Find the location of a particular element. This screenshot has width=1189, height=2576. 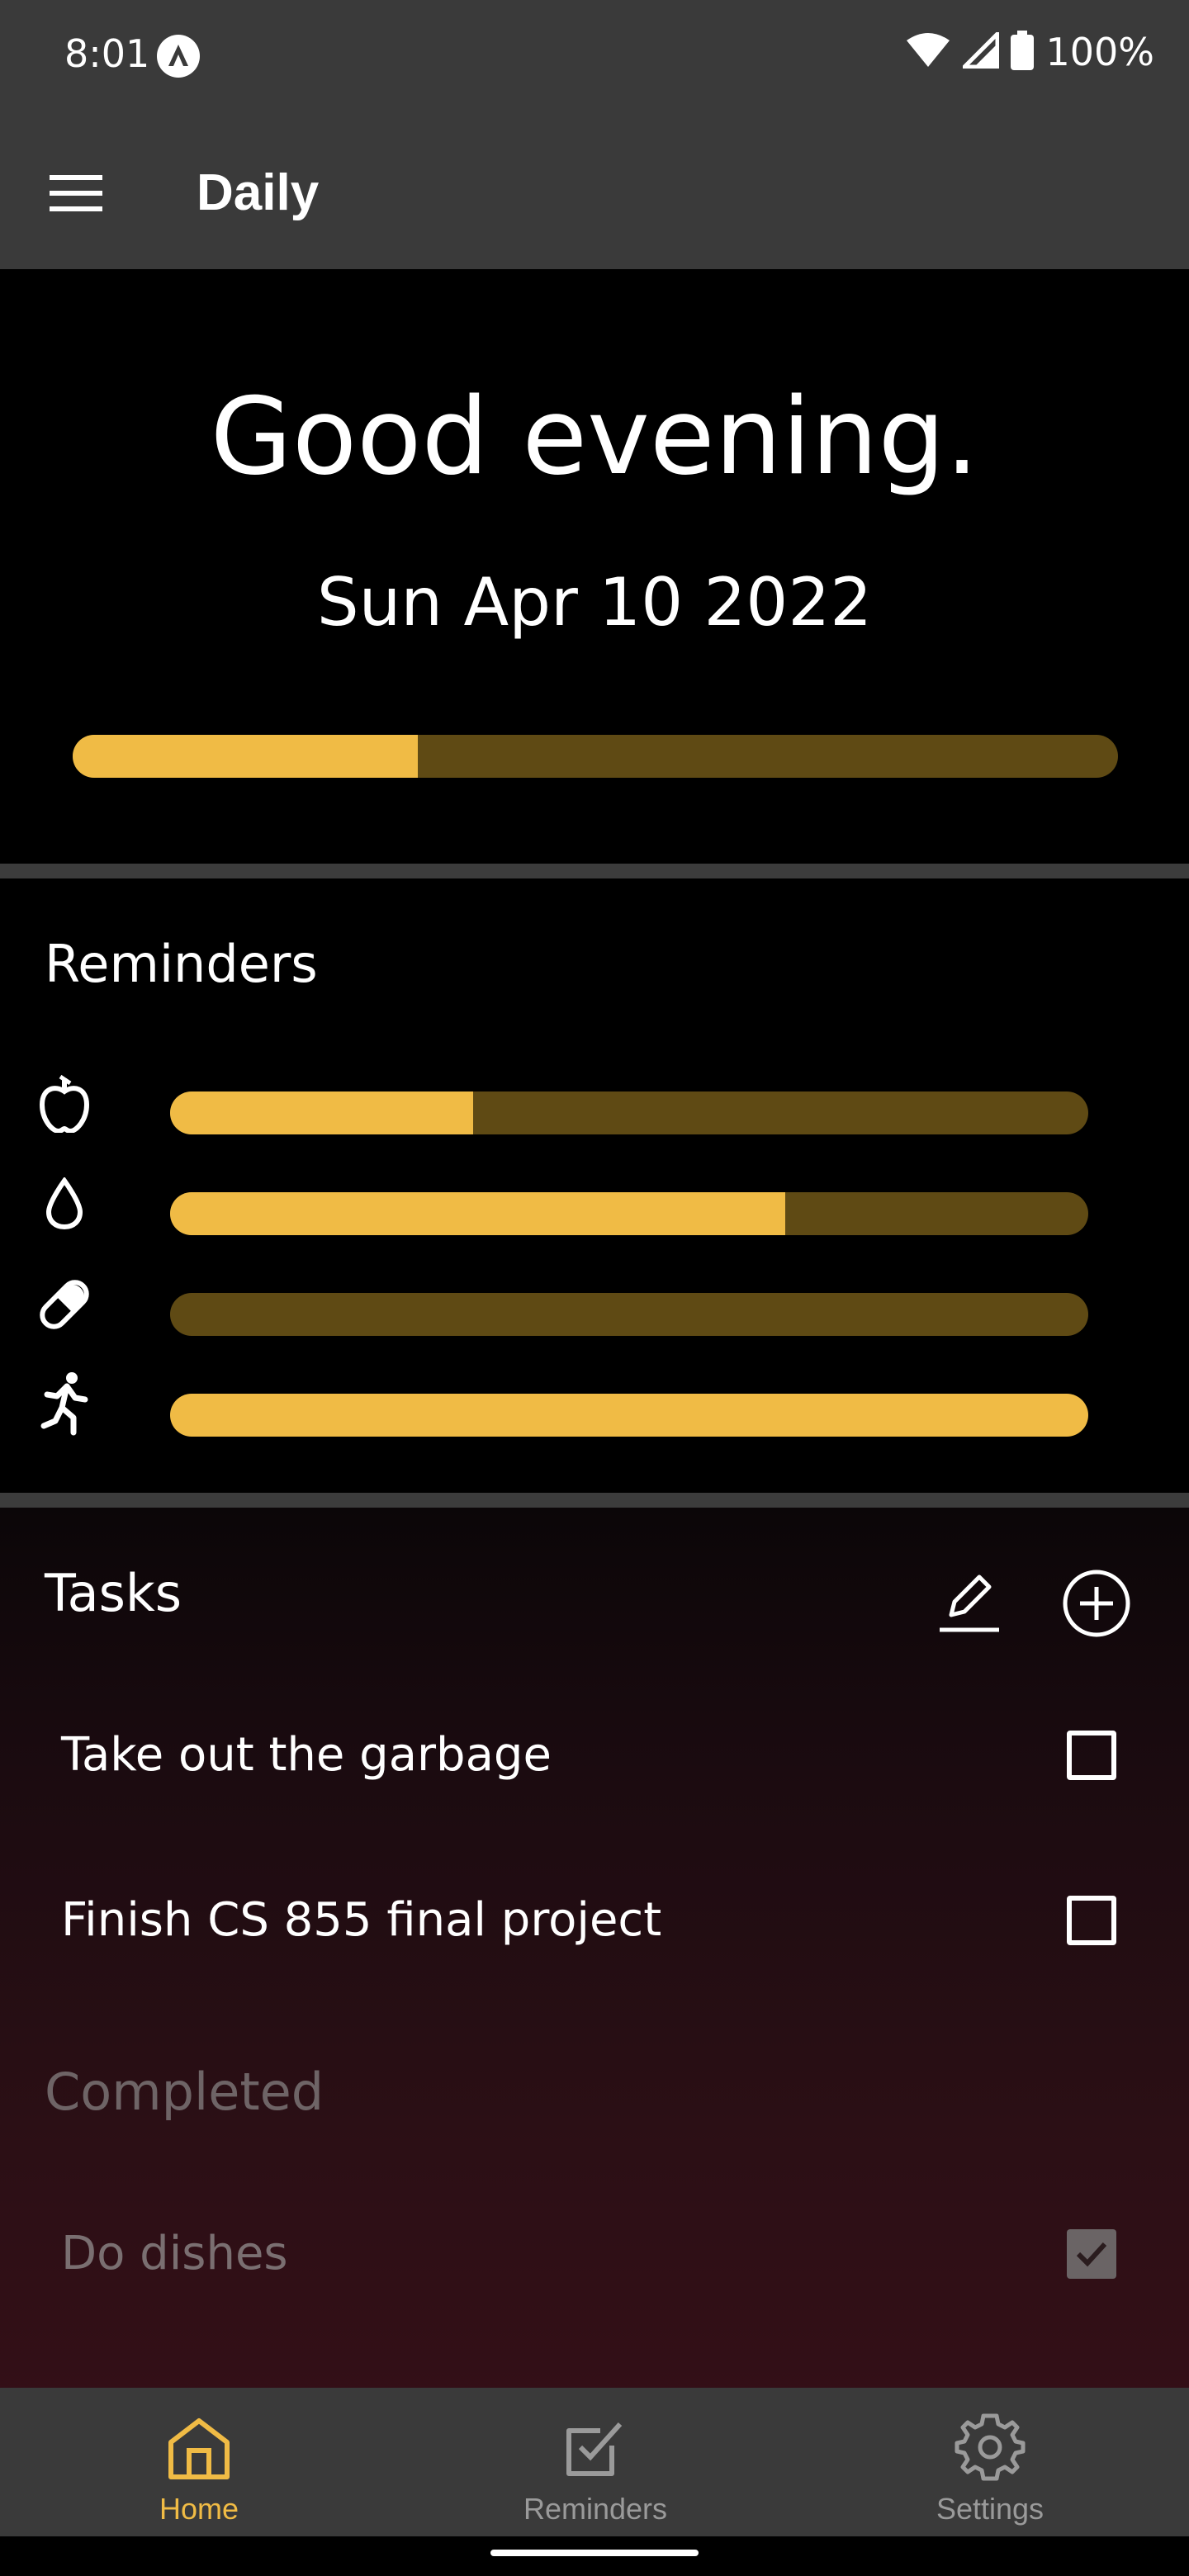

page-title: Daily is located at coordinates (258, 192).